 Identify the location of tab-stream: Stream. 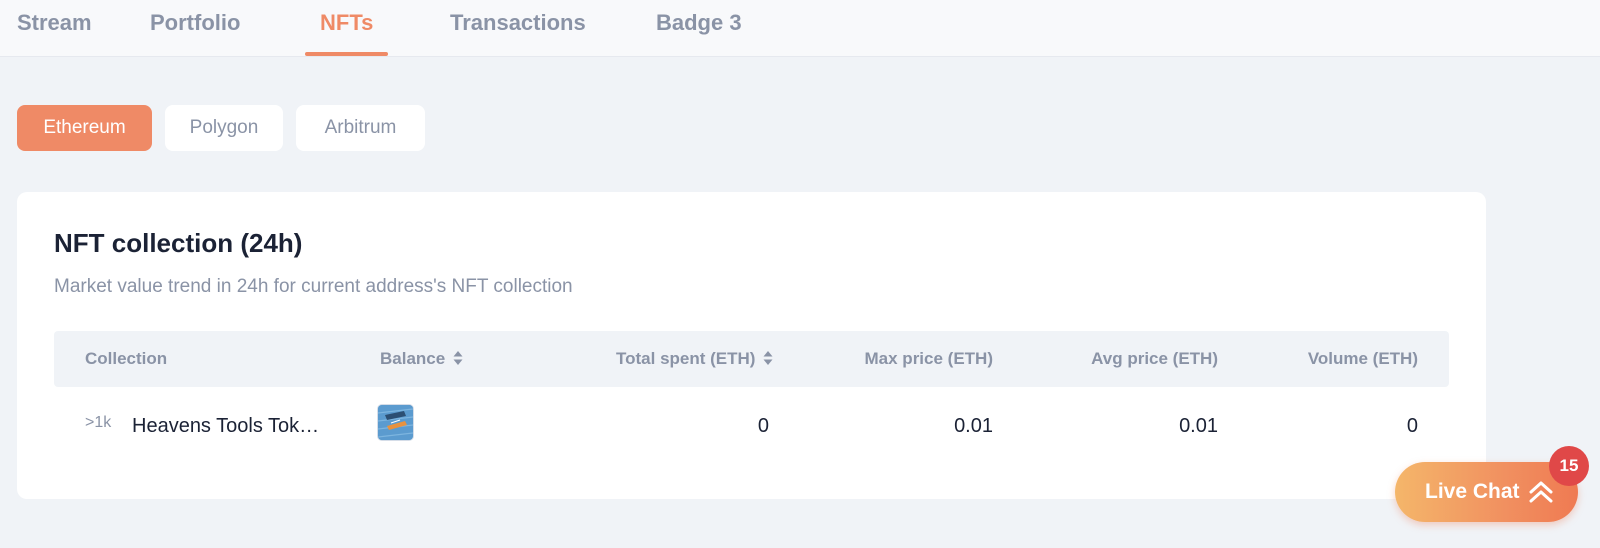
(54, 28).